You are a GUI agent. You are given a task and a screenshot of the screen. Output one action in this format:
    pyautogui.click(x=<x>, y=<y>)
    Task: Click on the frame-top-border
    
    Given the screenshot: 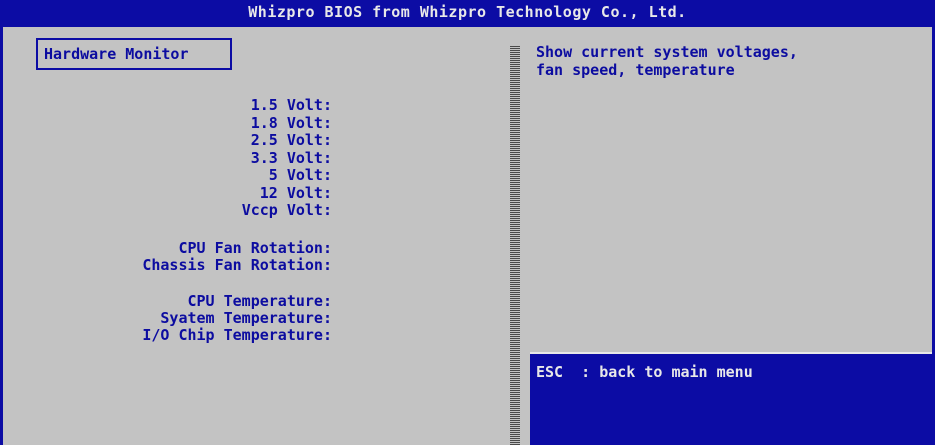 What is the action you would take?
    pyautogui.click(x=467, y=25)
    